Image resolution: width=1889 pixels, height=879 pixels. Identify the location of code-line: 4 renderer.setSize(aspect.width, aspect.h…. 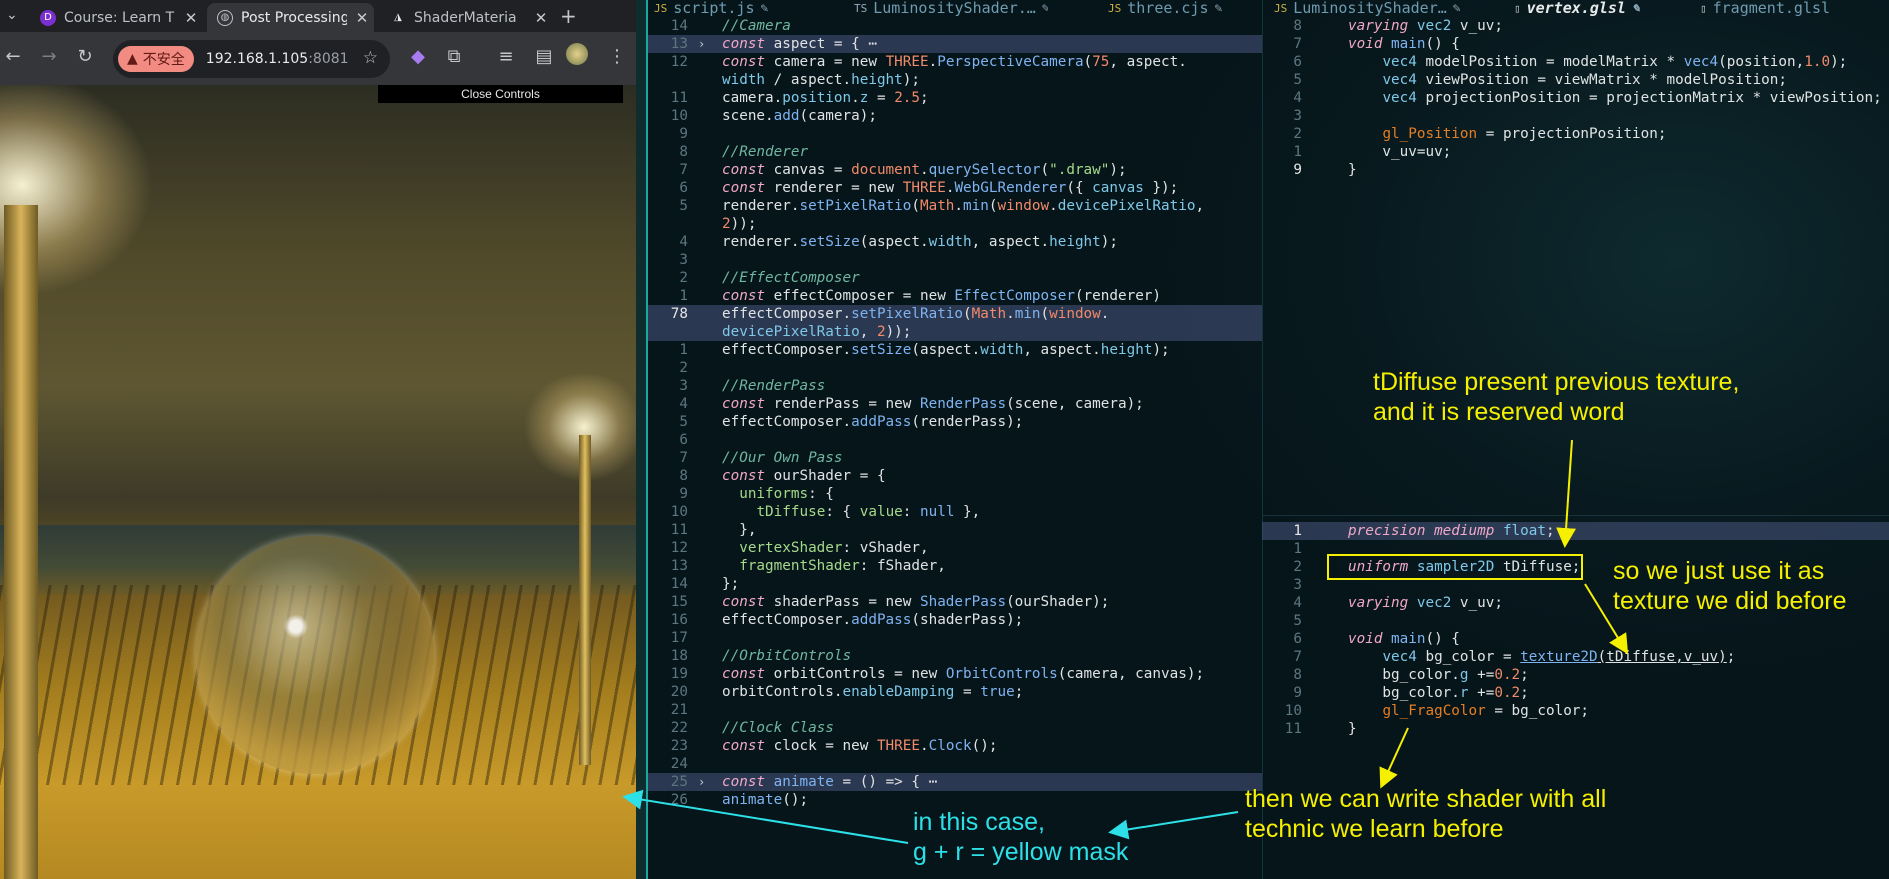
(955, 242).